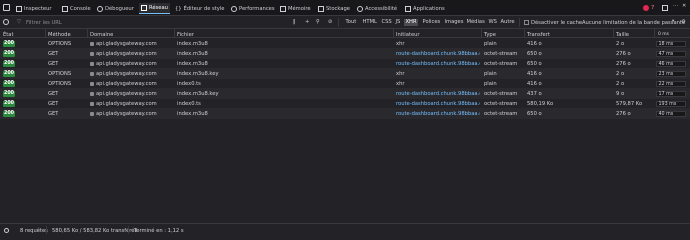 The image size is (690, 240). What do you see at coordinates (34, 8) in the screenshot?
I see `tab-inspecteur: Inspecteur` at bounding box center [34, 8].